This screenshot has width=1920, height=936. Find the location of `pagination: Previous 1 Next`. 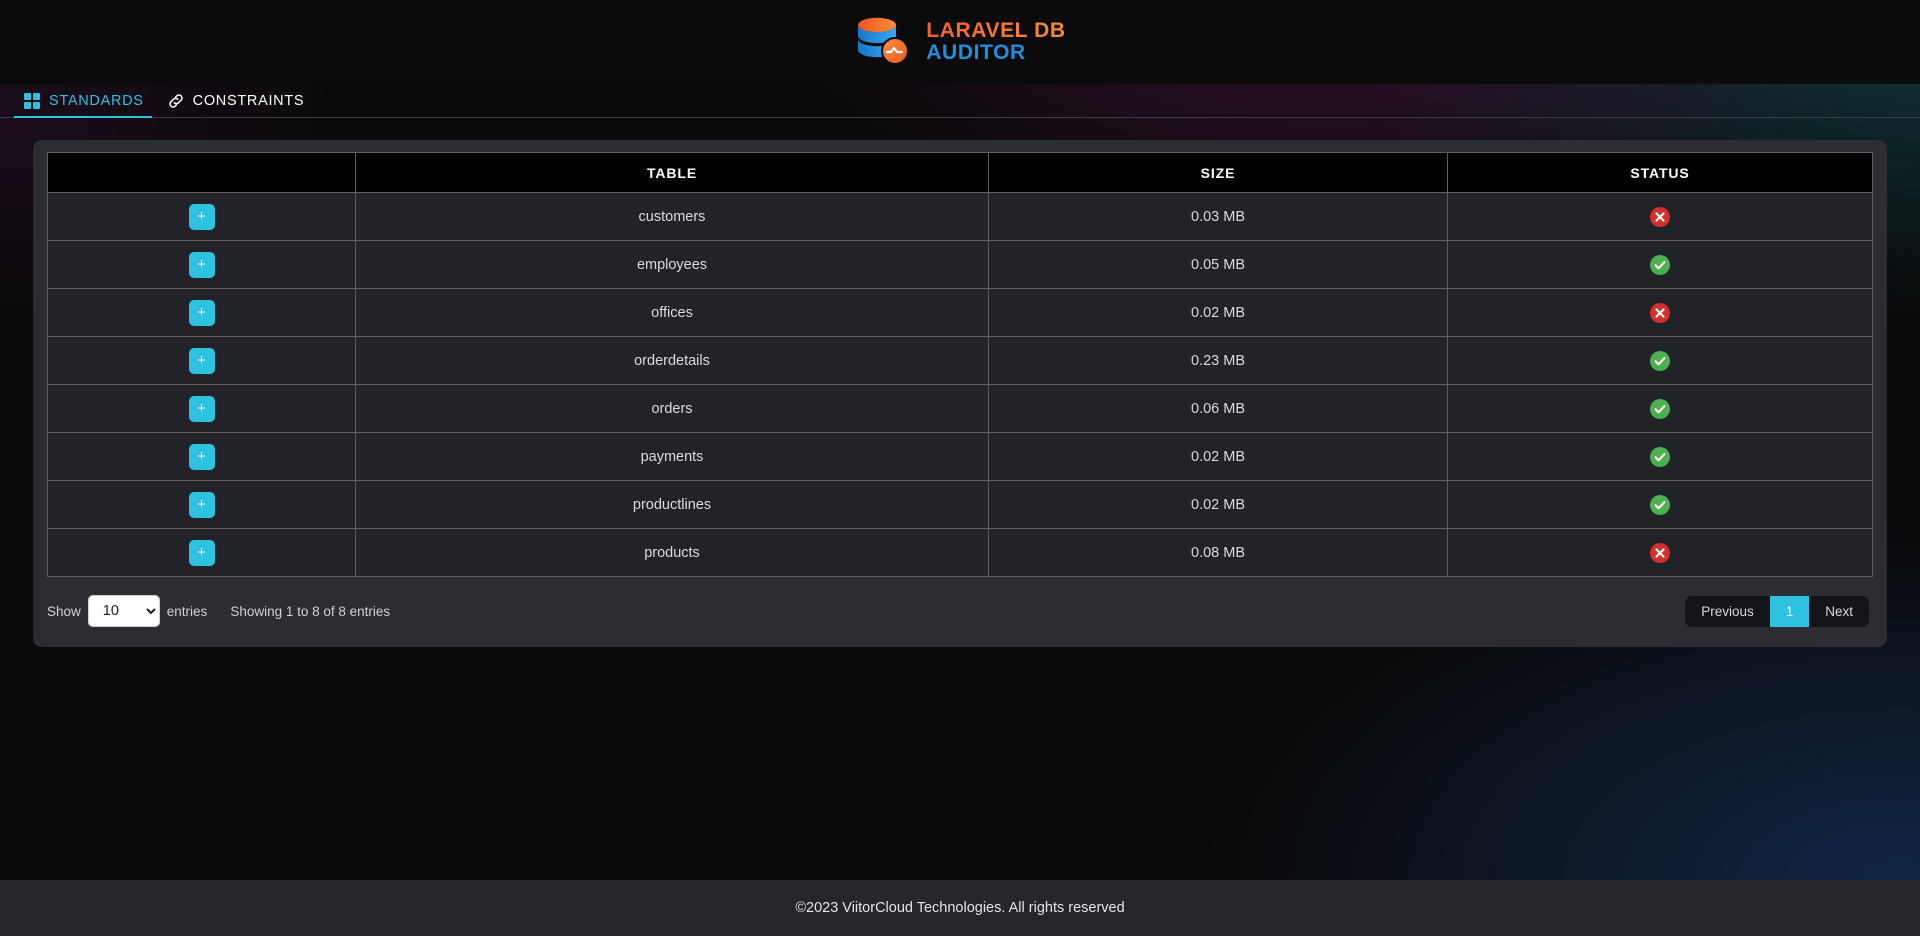

pagination: Previous 1 Next is located at coordinates (1777, 611).